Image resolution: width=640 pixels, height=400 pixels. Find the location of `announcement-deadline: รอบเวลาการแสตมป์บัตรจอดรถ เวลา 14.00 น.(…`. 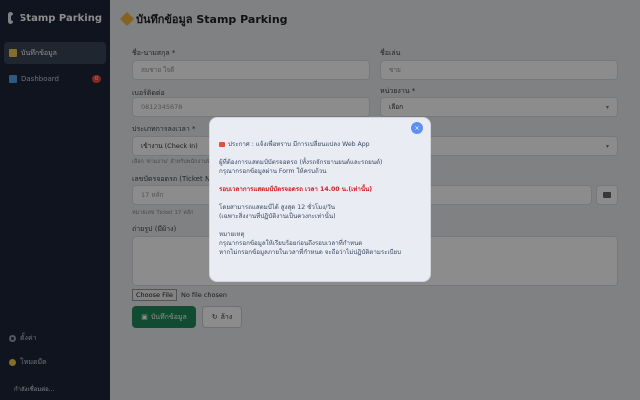

announcement-deadline: รอบเวลาการแสตมป์บัตรจอดรถ เวลา 14.00 น.(… is located at coordinates (296, 189).